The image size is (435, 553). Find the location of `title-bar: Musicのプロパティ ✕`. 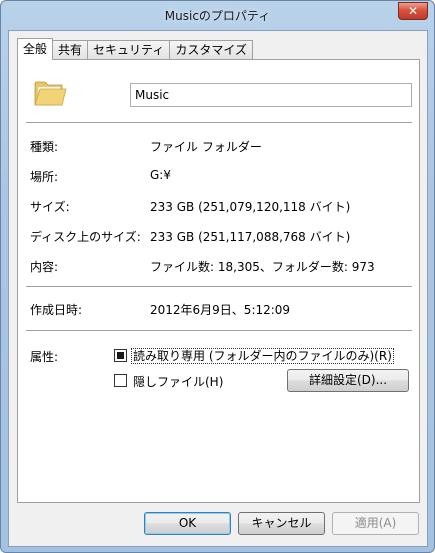

title-bar: Musicのプロパティ ✕ is located at coordinates (217, 15).